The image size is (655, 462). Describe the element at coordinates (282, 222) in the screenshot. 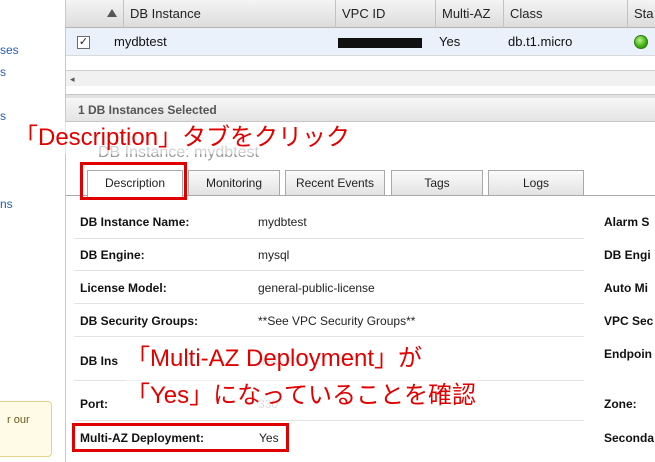

I see `value-db-instance-name: mydbtest` at that location.